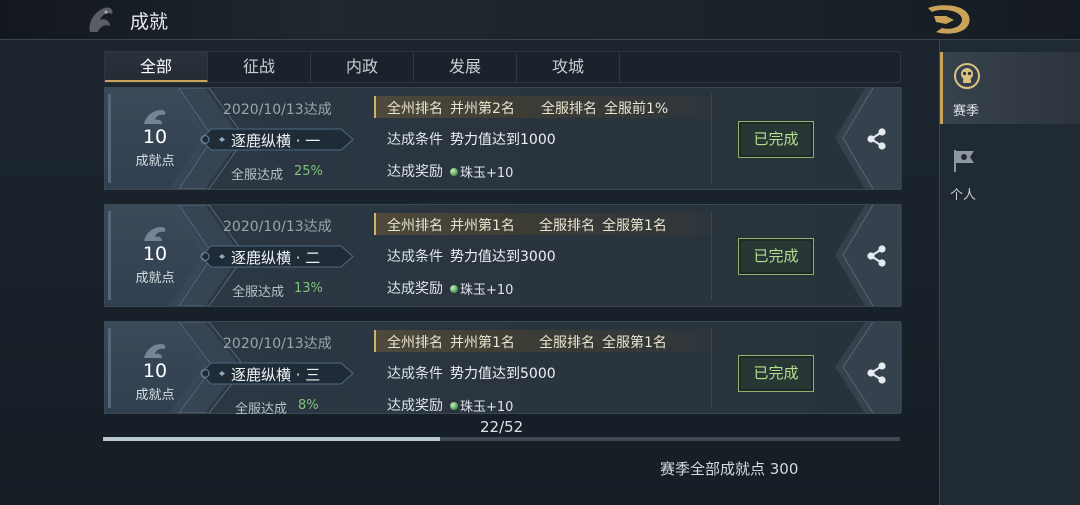 Image resolution: width=1080 pixels, height=505 pixels. What do you see at coordinates (729, 469) in the screenshot?
I see `season-total-points: 赛季全部成就点 300` at bounding box center [729, 469].